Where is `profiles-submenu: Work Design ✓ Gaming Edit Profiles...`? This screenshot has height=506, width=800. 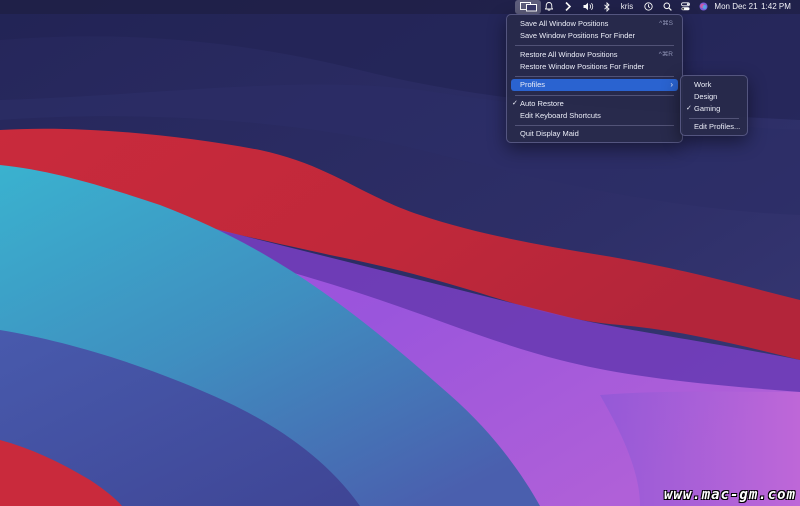
profiles-submenu: Work Design ✓ Gaming Edit Profiles... is located at coordinates (714, 105).